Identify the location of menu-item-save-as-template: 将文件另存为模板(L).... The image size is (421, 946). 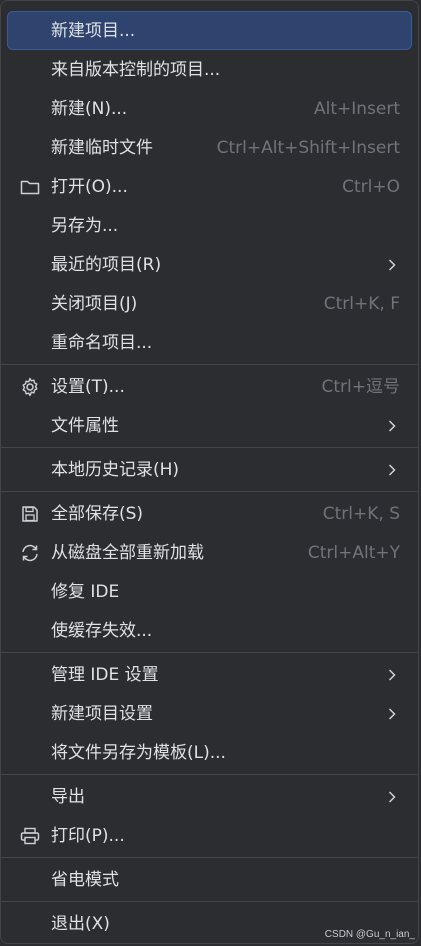
(209, 752).